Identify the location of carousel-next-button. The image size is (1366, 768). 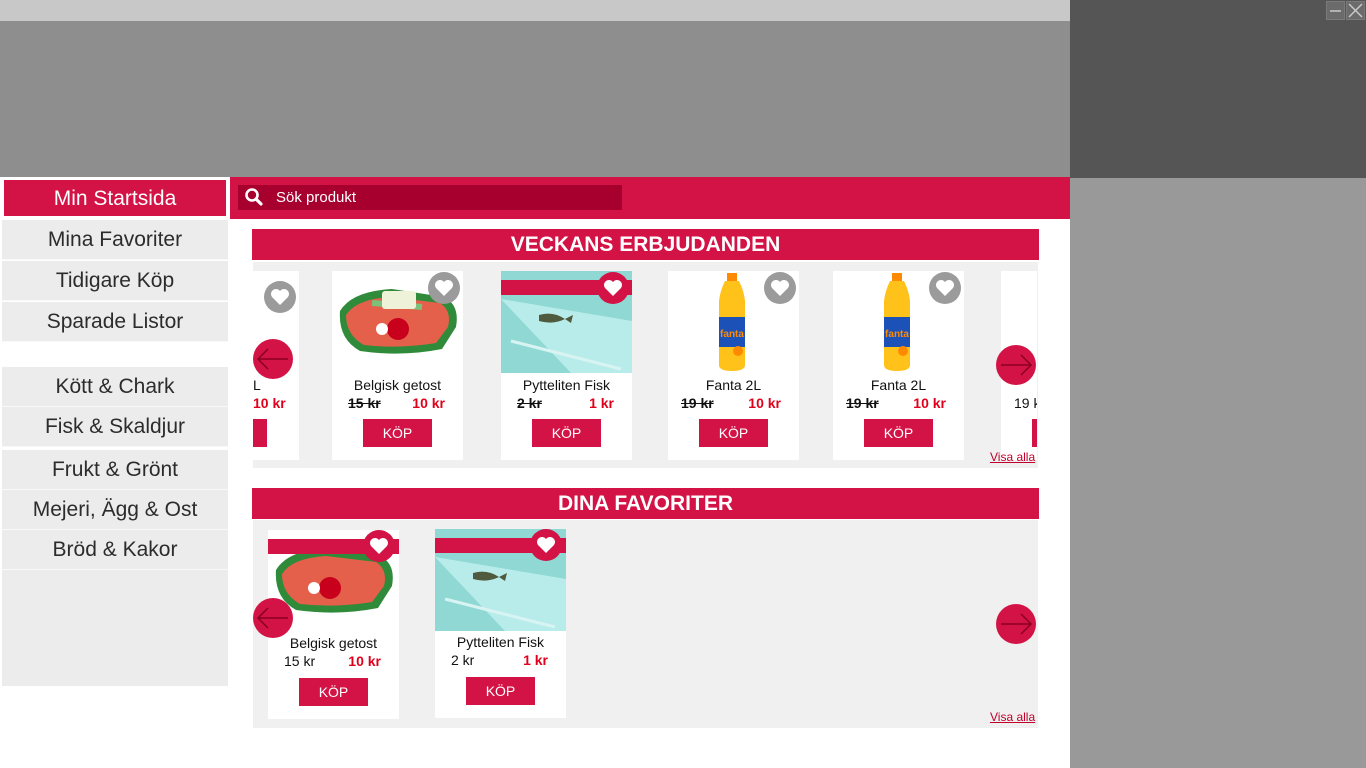
(1016, 365).